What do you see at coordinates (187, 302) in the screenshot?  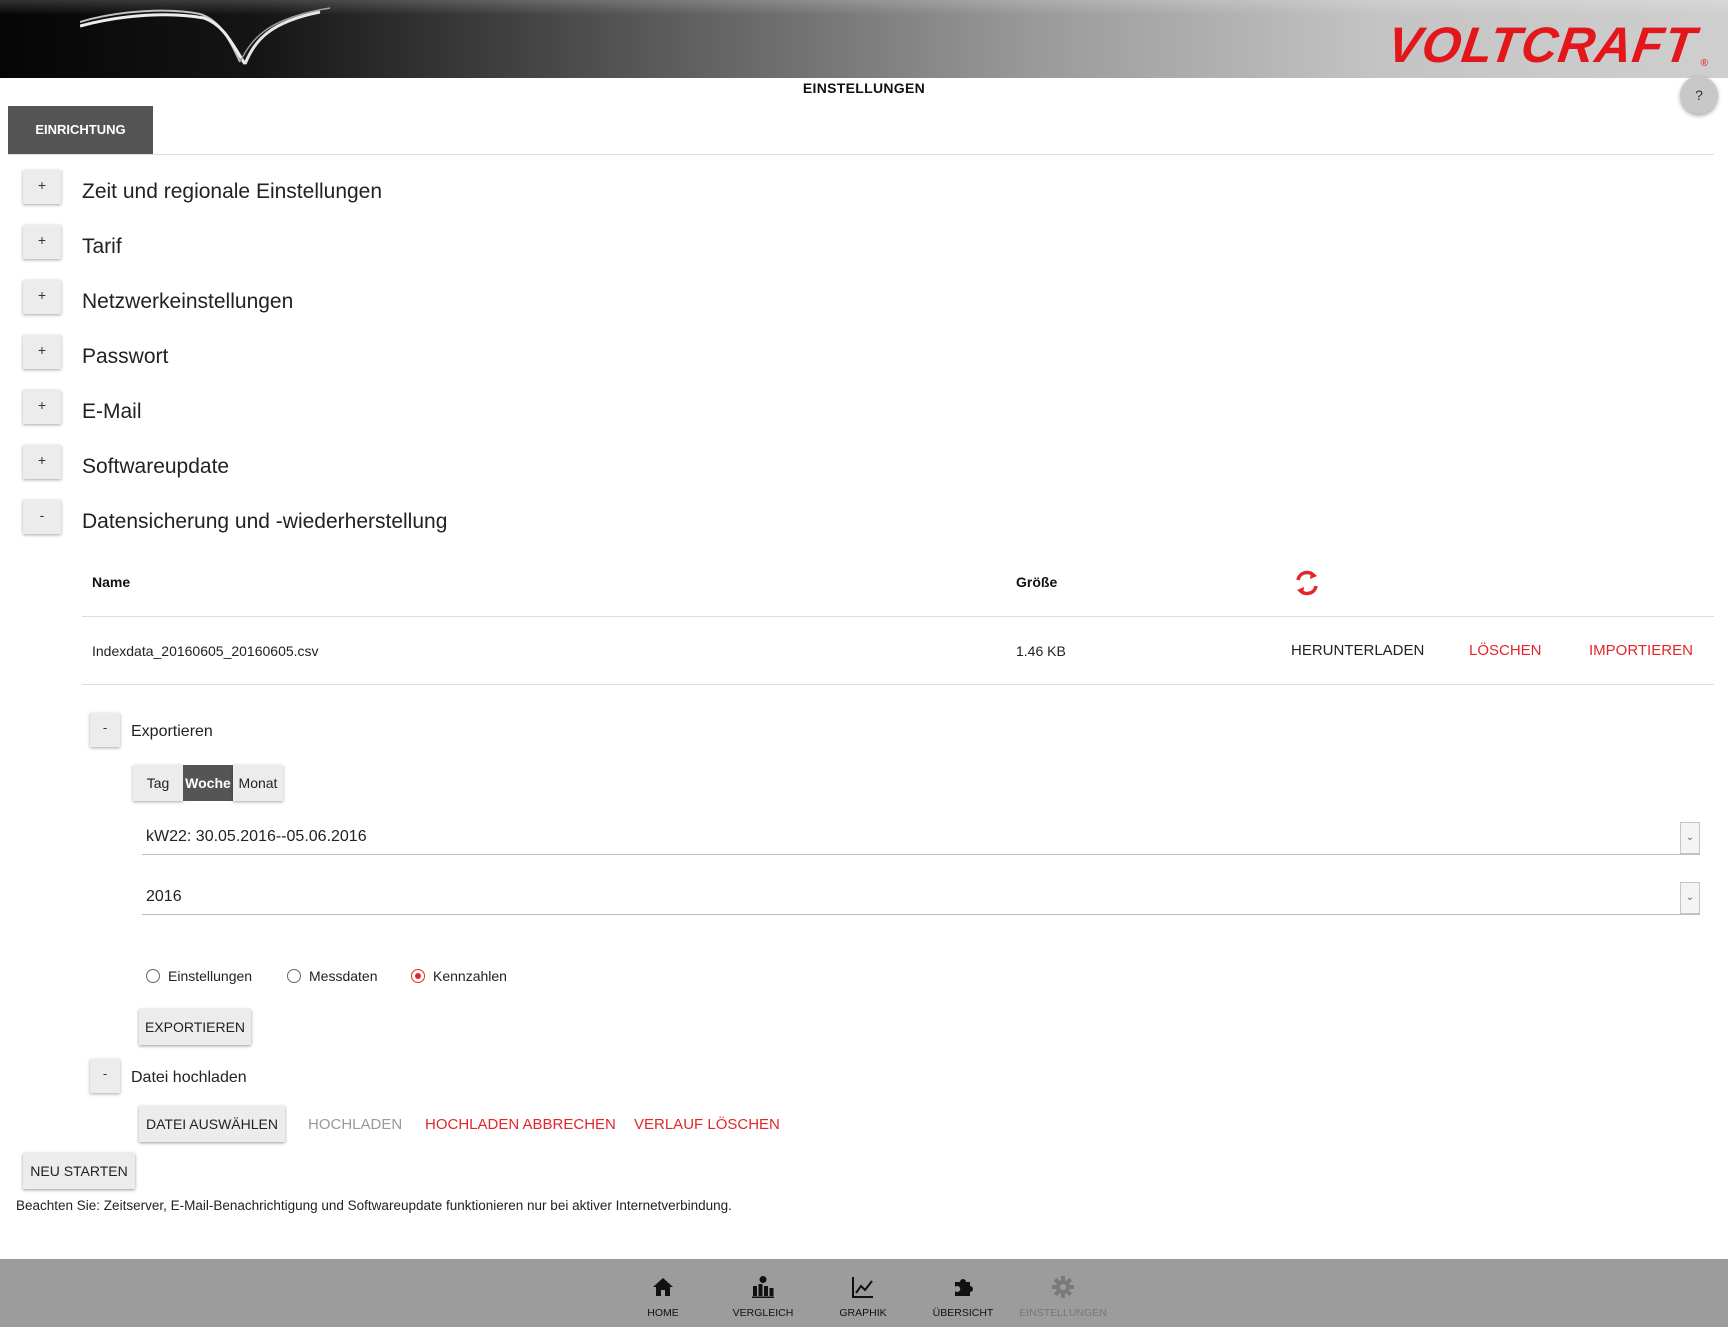 I see `section-label: Netzwerkeinstellungen` at bounding box center [187, 302].